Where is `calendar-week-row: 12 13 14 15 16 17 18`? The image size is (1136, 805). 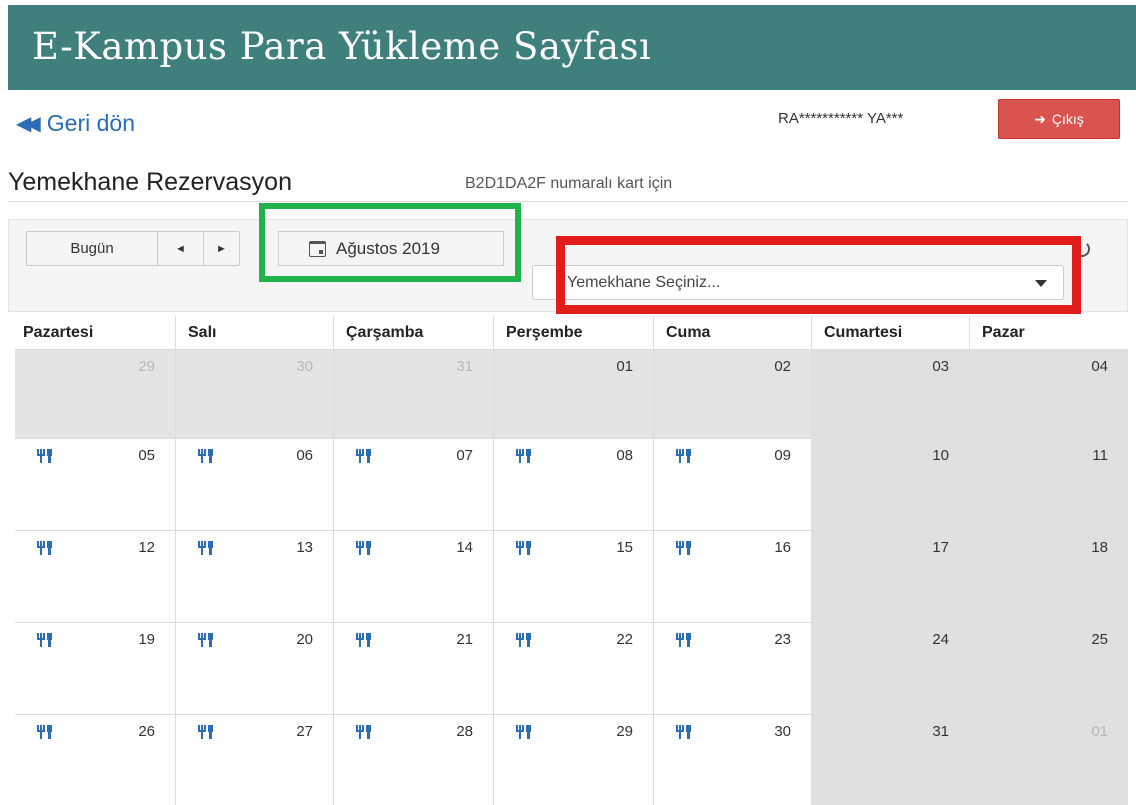
calendar-week-row: 12 13 14 15 16 17 18 is located at coordinates (571, 577).